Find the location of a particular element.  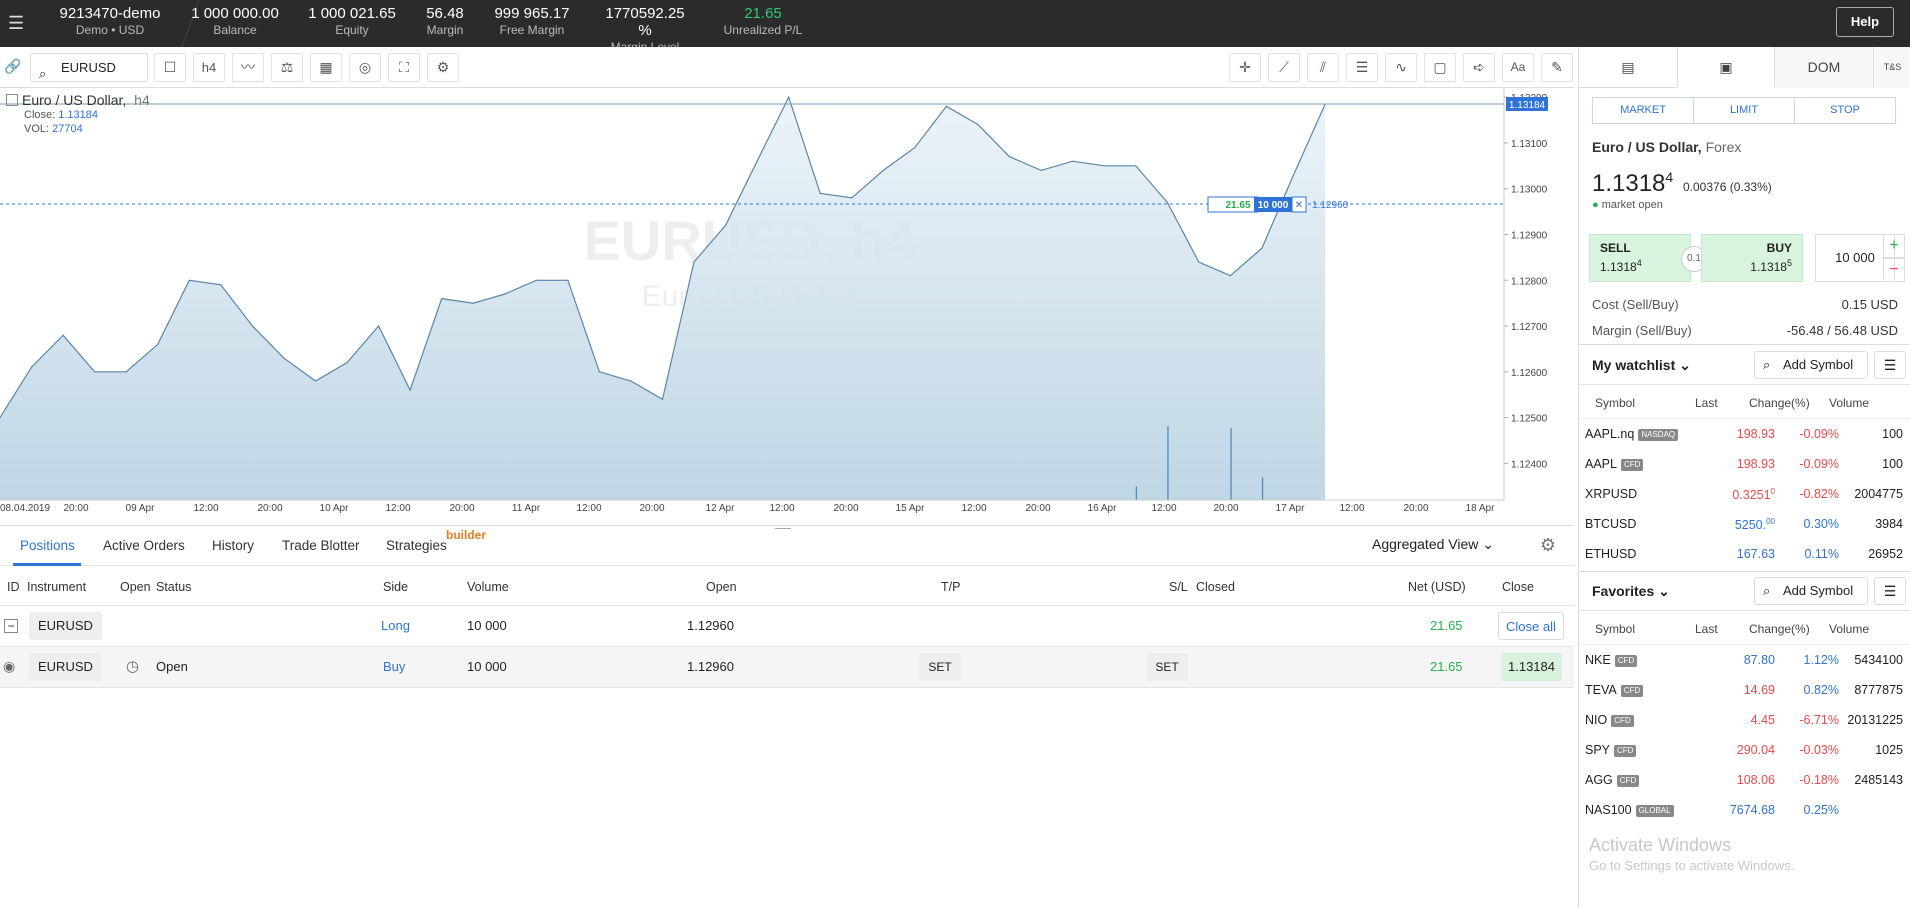

col-tp: T/P is located at coordinates (950, 587).